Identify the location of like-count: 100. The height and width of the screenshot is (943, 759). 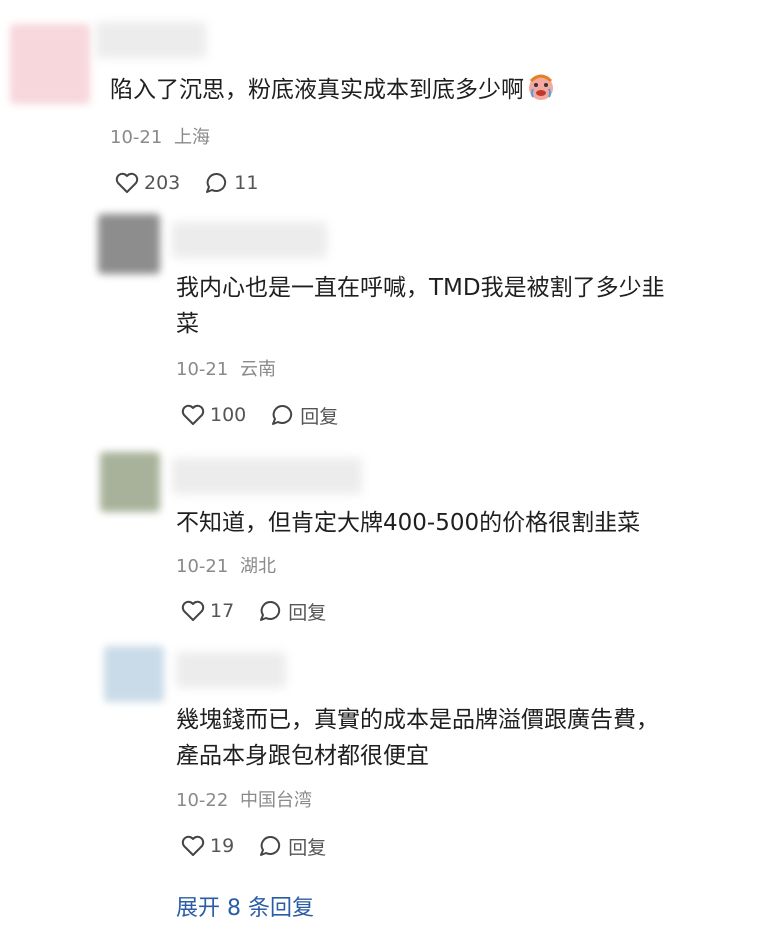
(228, 415).